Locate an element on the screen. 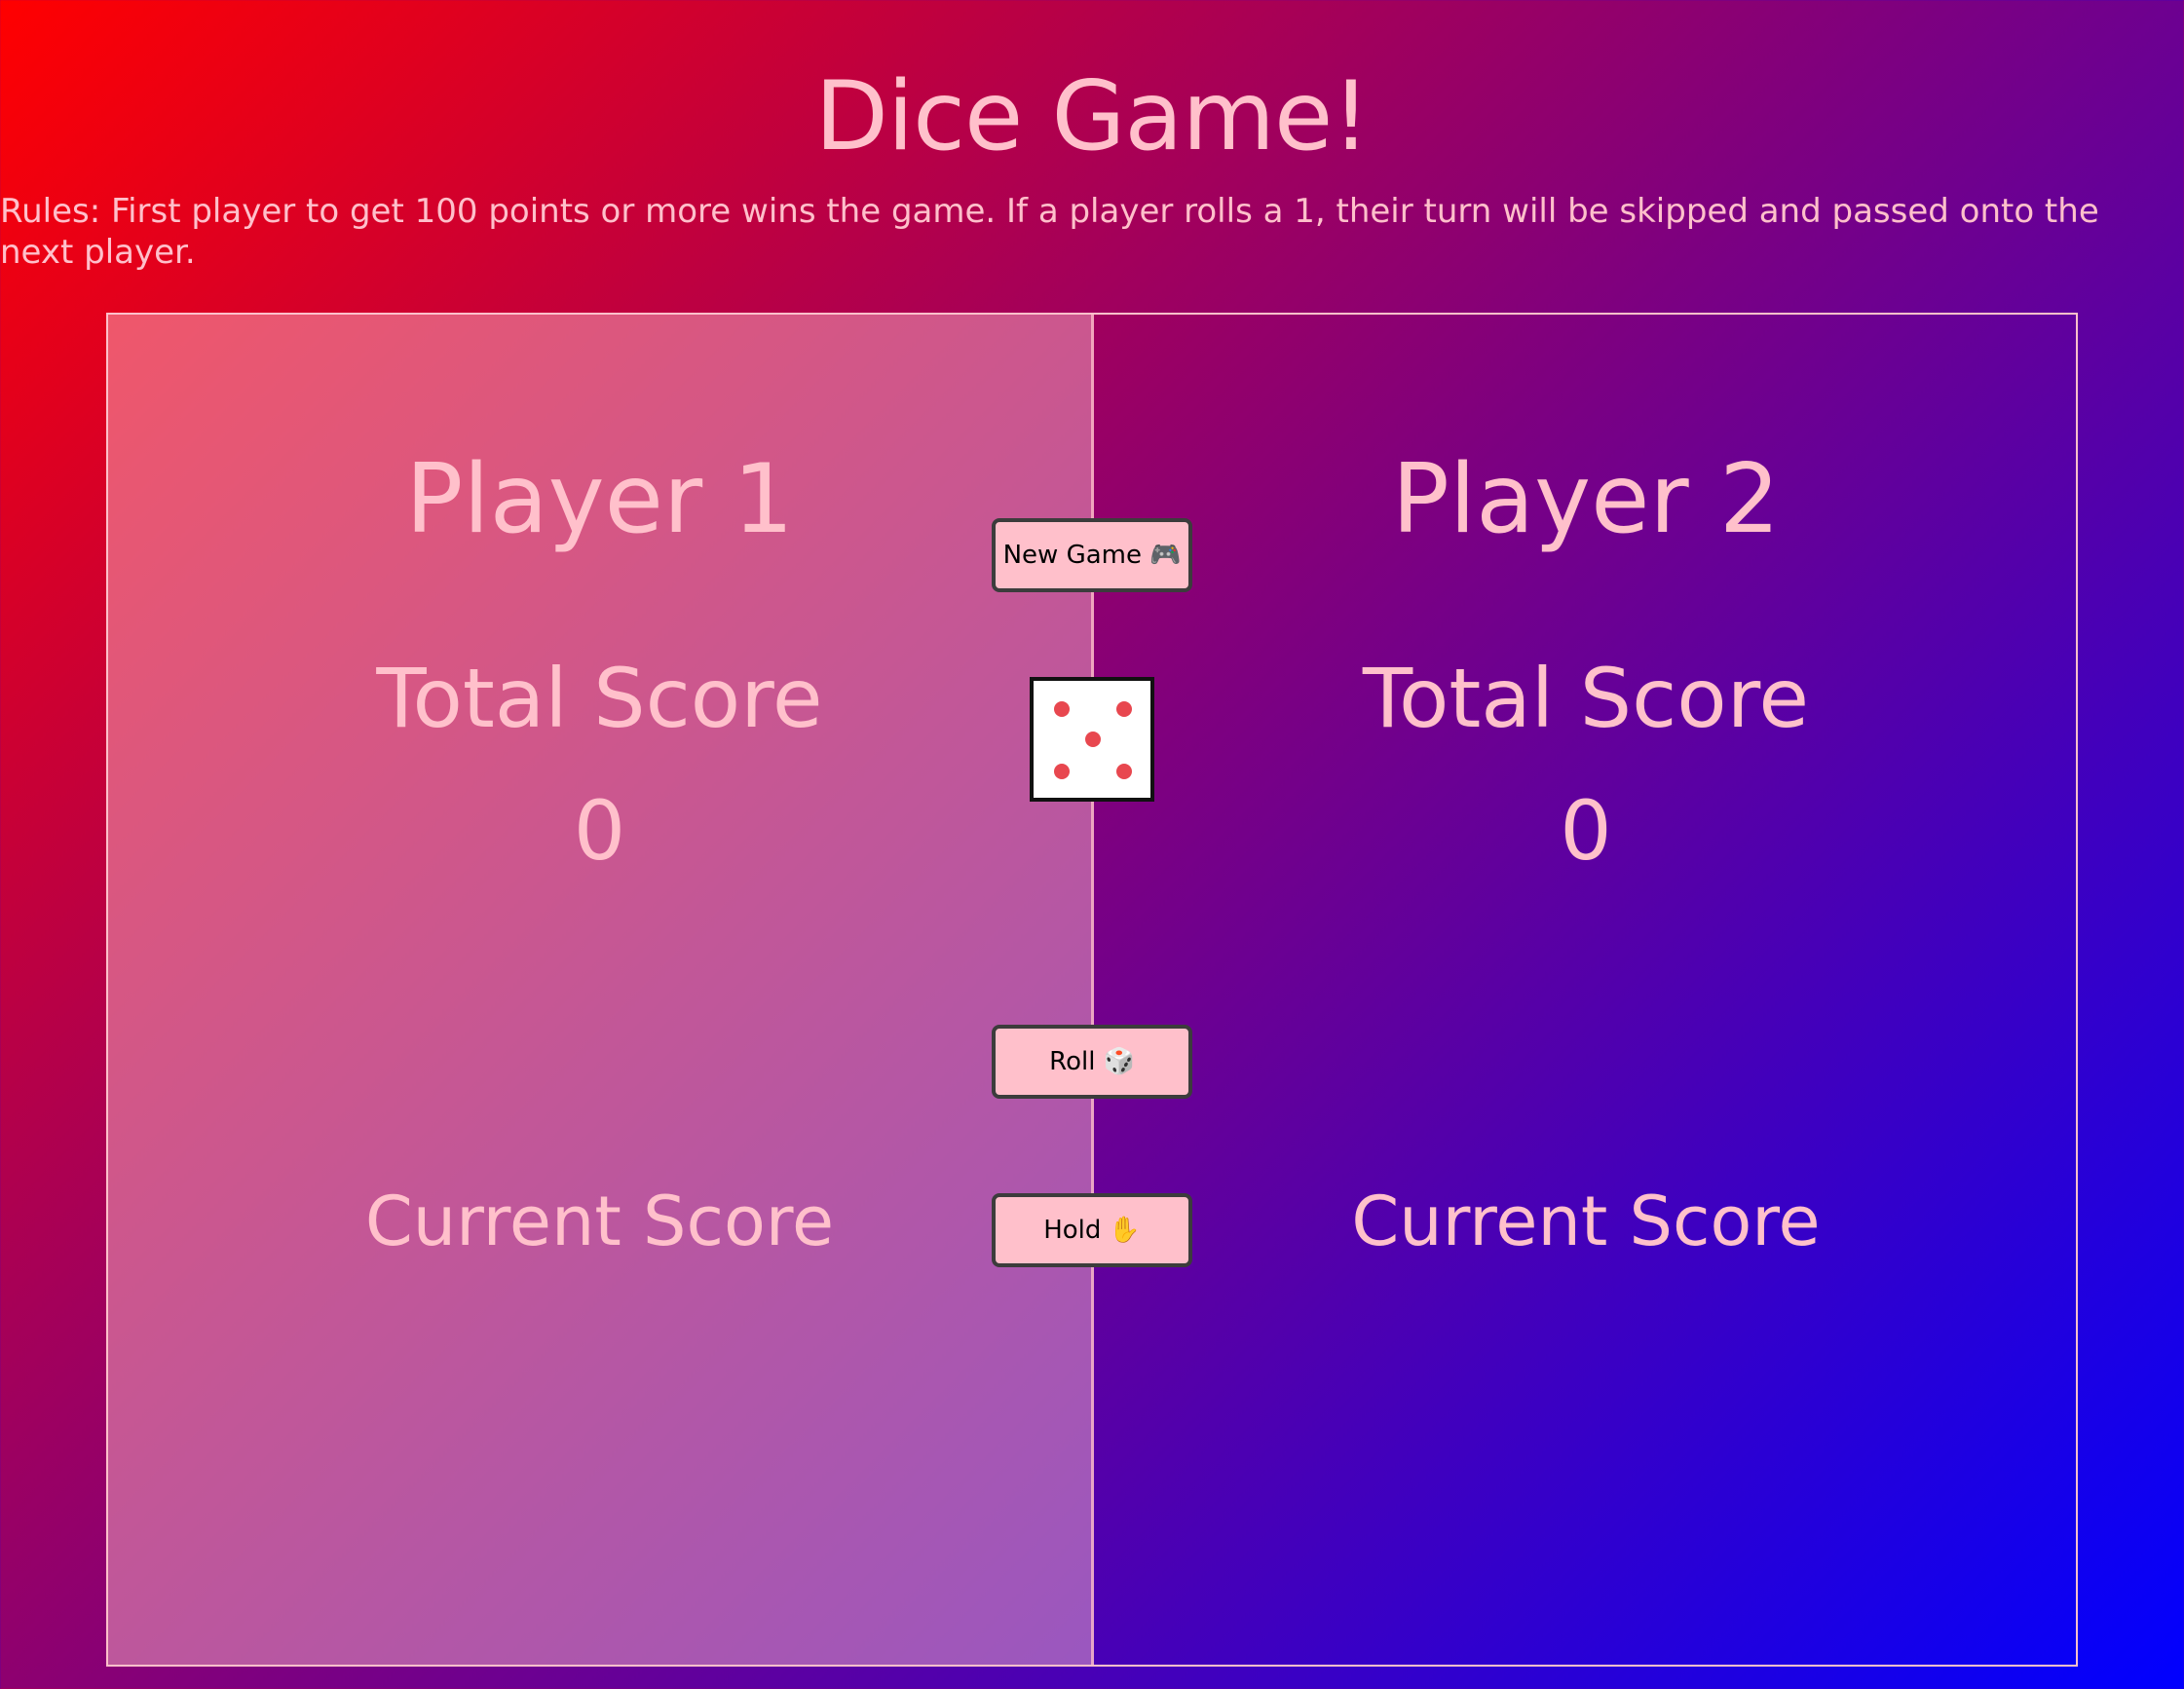 This screenshot has width=2184, height=1689. player-2-name: Player 2 is located at coordinates (1586, 499).